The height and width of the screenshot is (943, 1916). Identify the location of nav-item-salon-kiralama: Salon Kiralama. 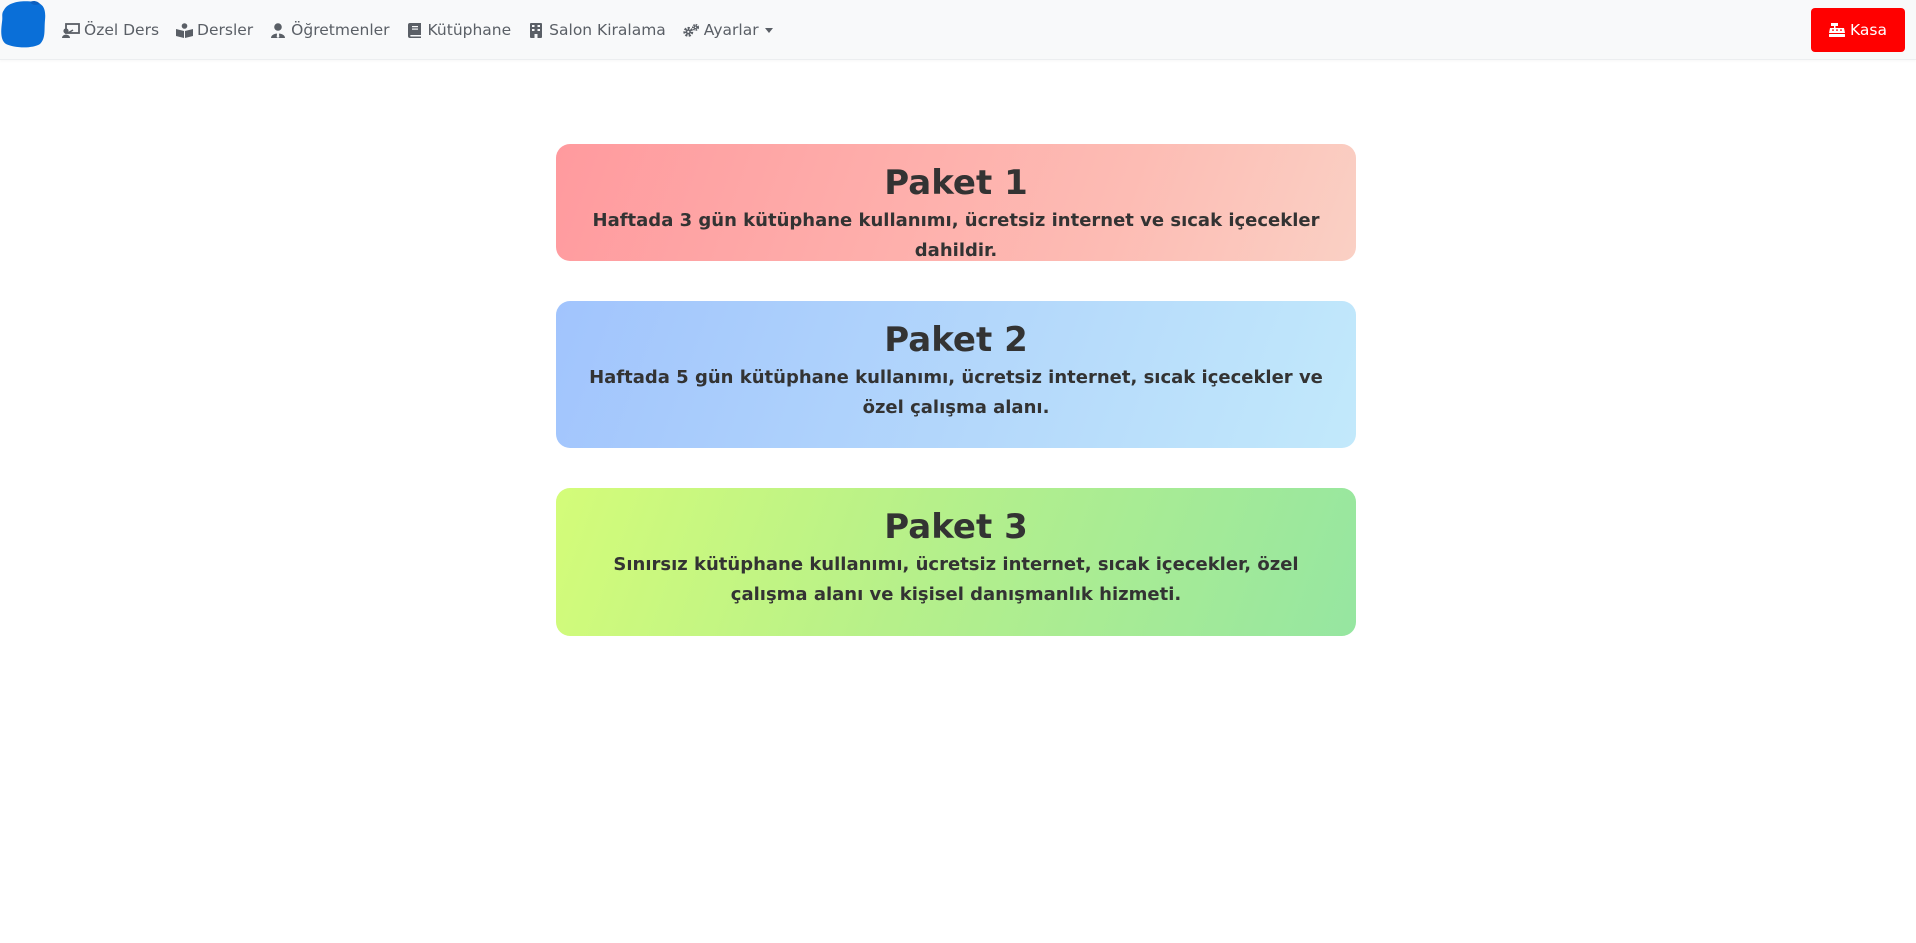
(596, 30).